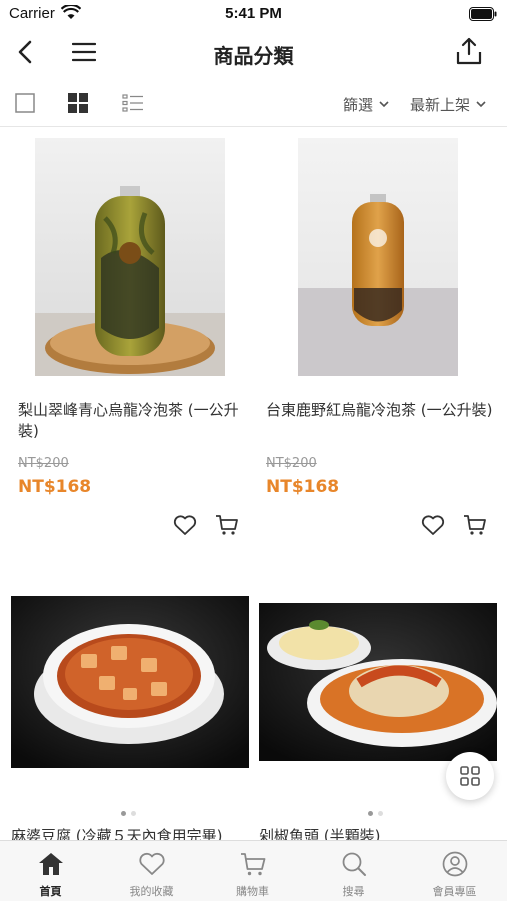 Image resolution: width=507 pixels, height=901 pixels. Describe the element at coordinates (253, 56) in the screenshot. I see `page-title: 商品分類` at that location.